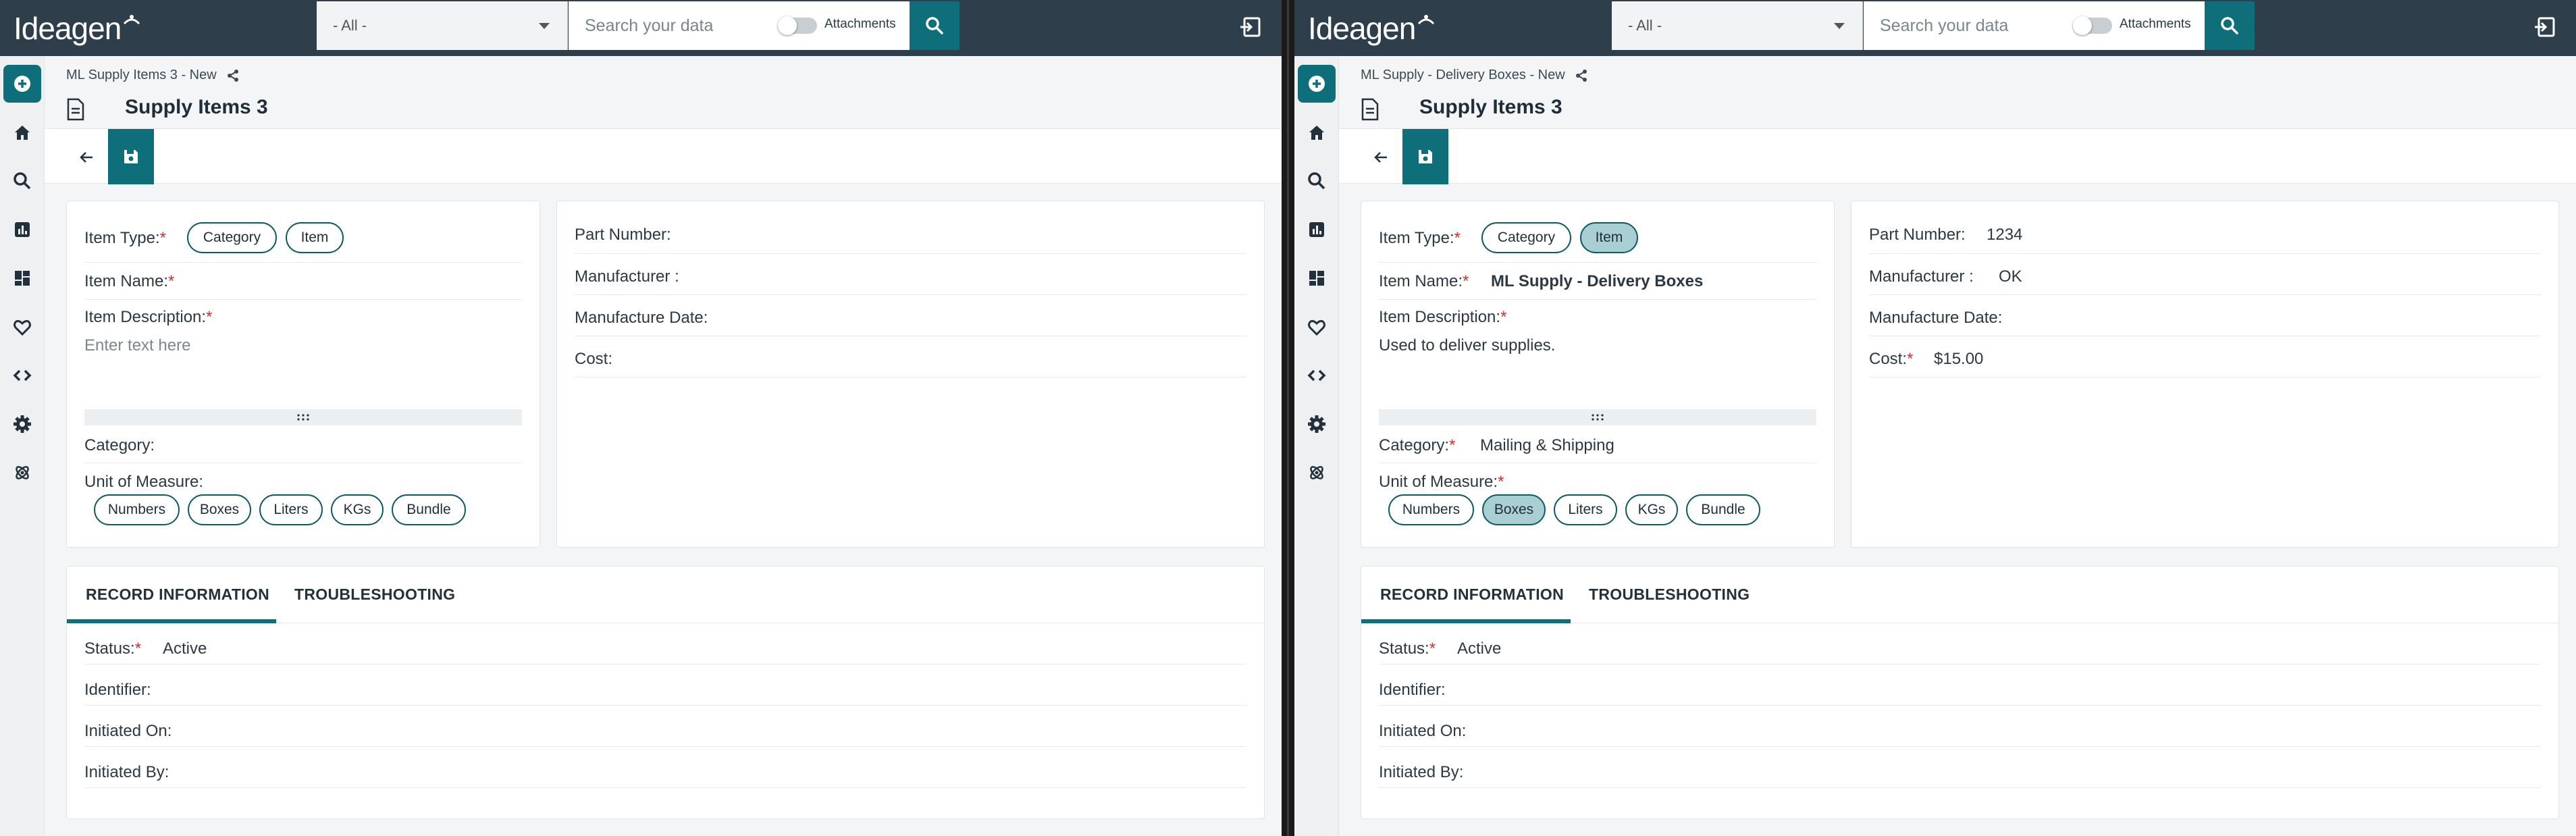 This screenshot has width=2576, height=836. What do you see at coordinates (2011, 276) in the screenshot?
I see `manufacturer-value: OK` at bounding box center [2011, 276].